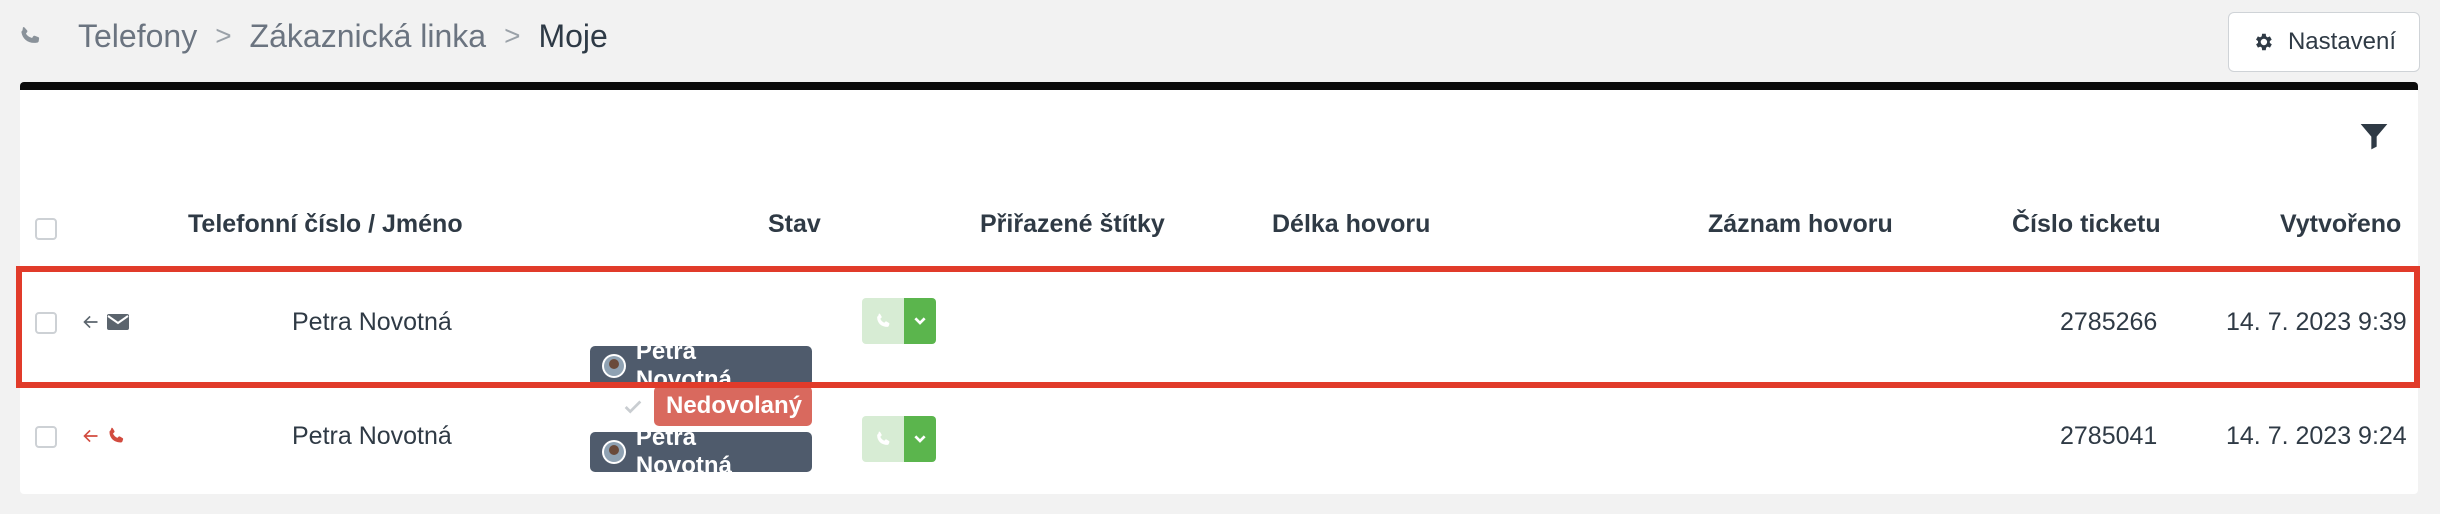 This screenshot has width=2440, height=514. What do you see at coordinates (137, 36) in the screenshot?
I see `breadcrumb-telefony: Telefony` at bounding box center [137, 36].